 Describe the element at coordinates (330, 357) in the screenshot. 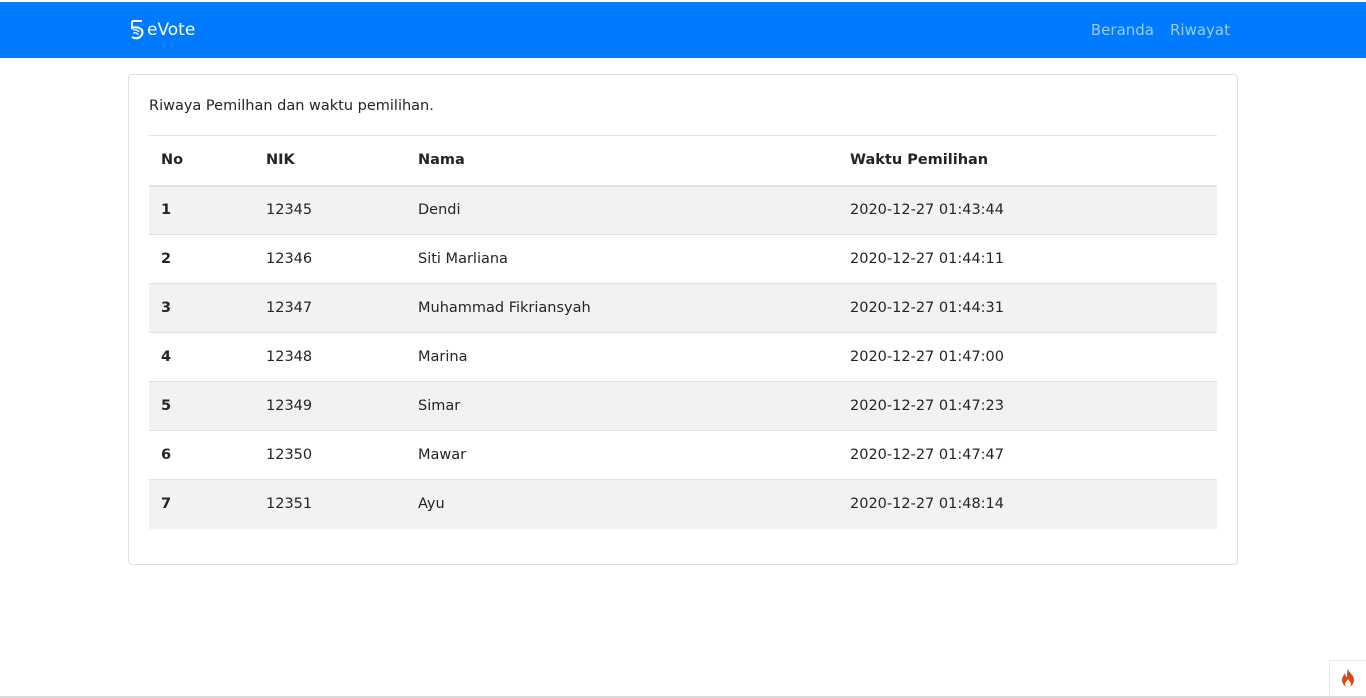

I see `cell-nik: 12348` at that location.